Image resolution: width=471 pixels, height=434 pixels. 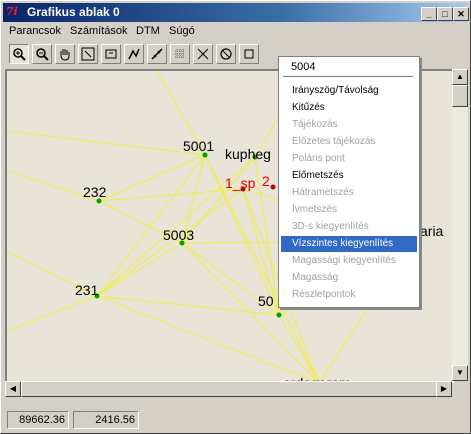 I want to click on maximize-button: □, so click(x=445, y=14).